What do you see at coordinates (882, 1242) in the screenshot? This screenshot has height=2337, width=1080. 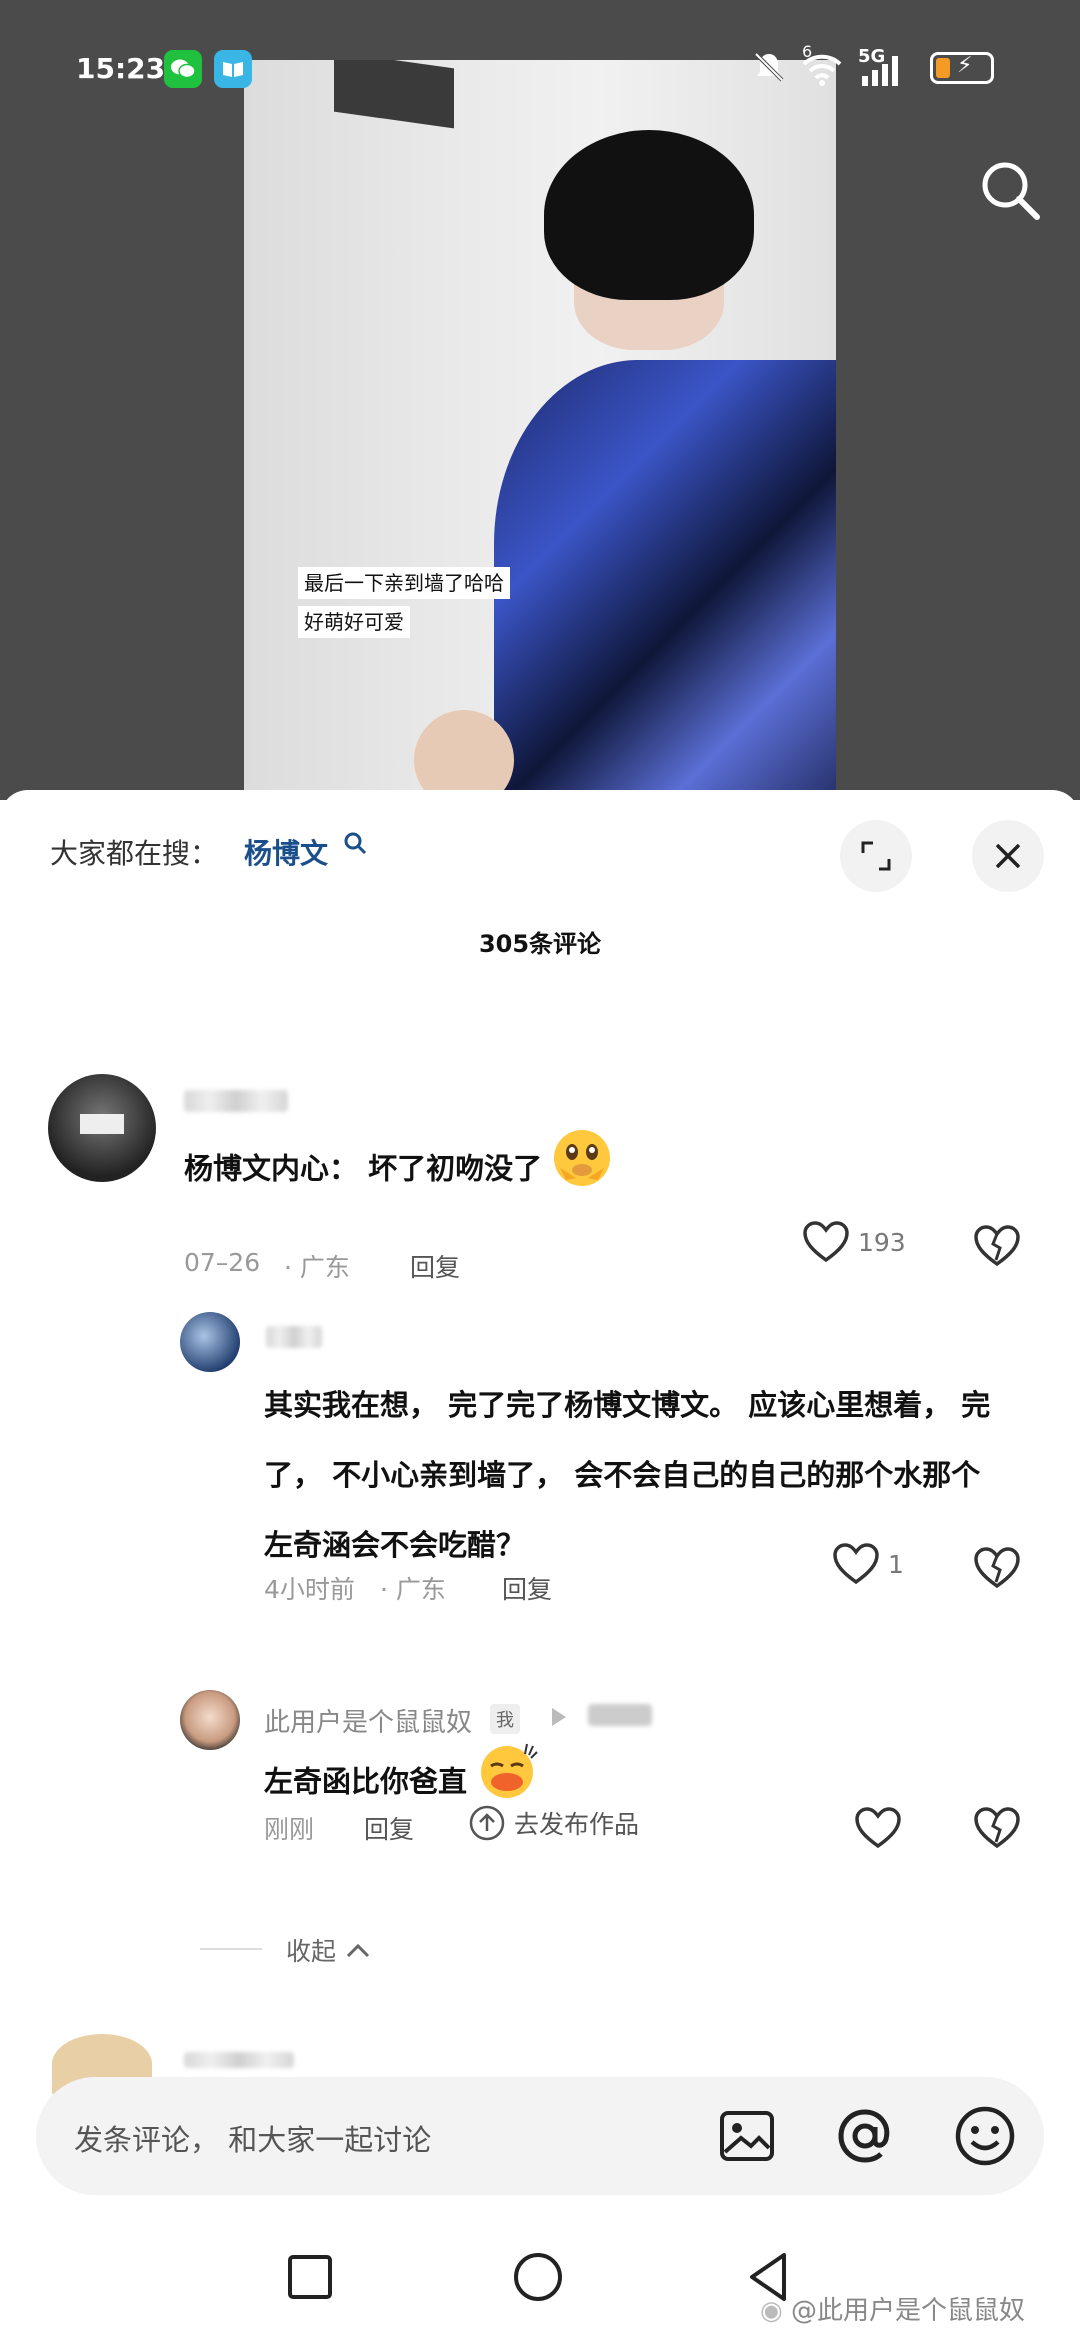 I see `like-count: 193` at bounding box center [882, 1242].